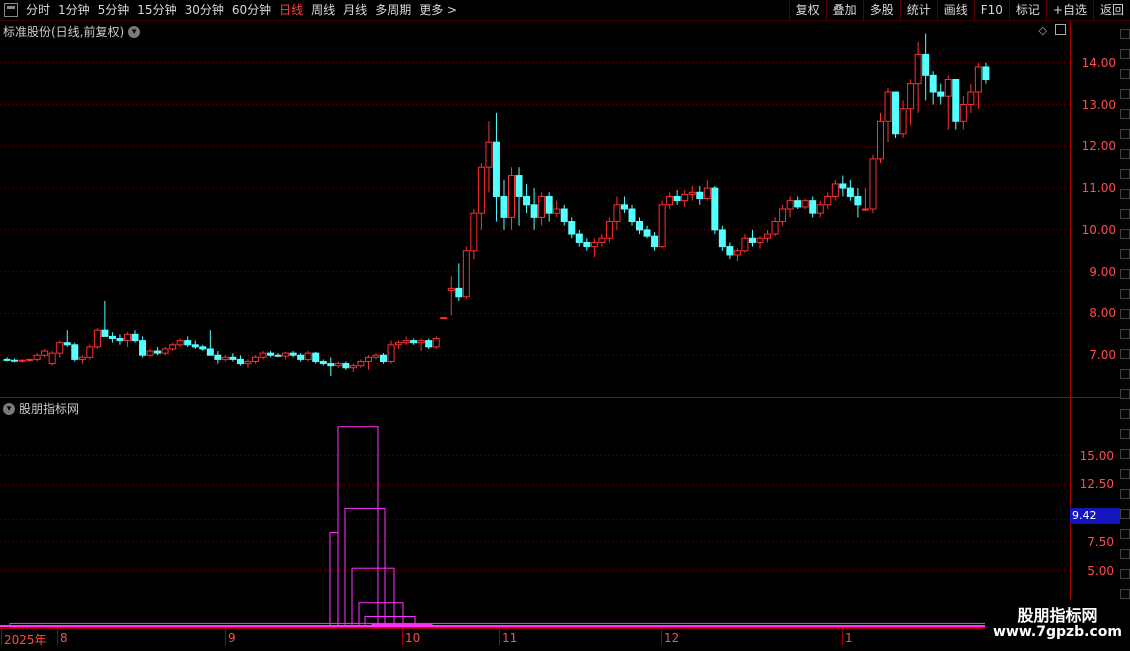 The height and width of the screenshot is (651, 1130). What do you see at coordinates (1099, 188) in the screenshot?
I see `price-tick-label: 11.00` at bounding box center [1099, 188].